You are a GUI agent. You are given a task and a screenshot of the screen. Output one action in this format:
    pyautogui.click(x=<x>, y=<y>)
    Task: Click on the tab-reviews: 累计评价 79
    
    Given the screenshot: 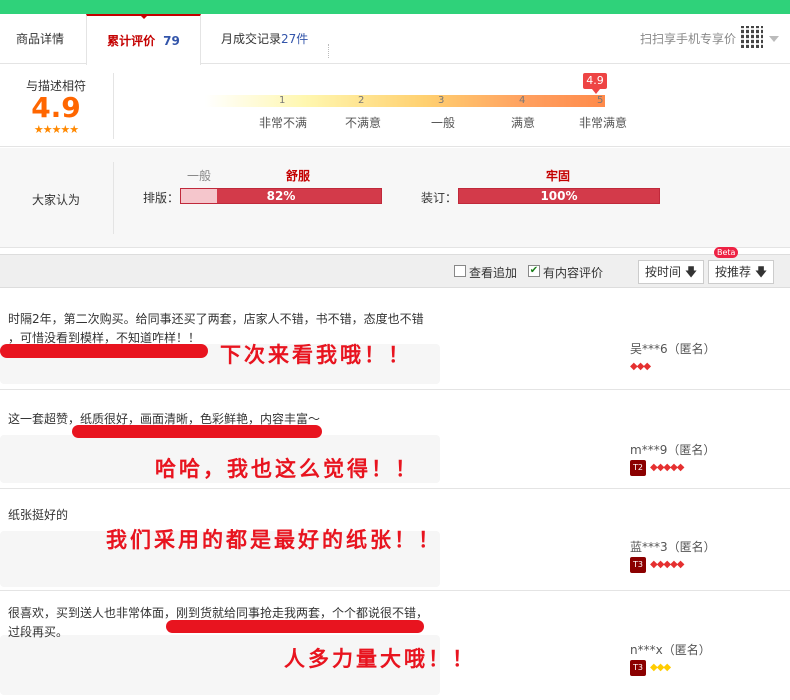 What is the action you would take?
    pyautogui.click(x=143, y=39)
    